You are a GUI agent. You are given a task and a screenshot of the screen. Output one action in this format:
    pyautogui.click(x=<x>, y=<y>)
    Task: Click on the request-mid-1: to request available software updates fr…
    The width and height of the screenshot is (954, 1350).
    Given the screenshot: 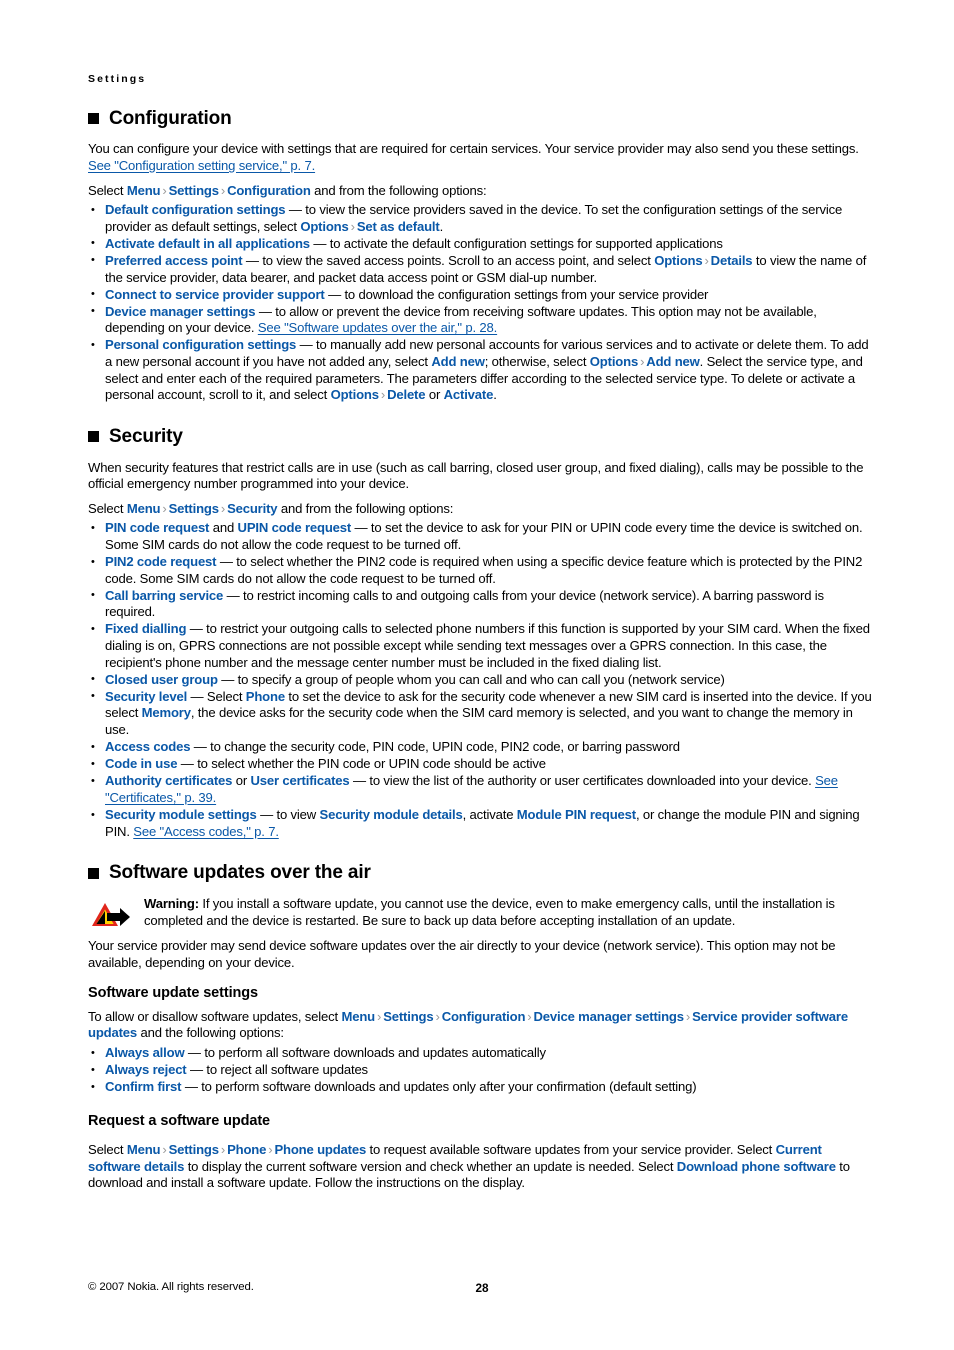 What is the action you would take?
    pyautogui.click(x=571, y=1150)
    